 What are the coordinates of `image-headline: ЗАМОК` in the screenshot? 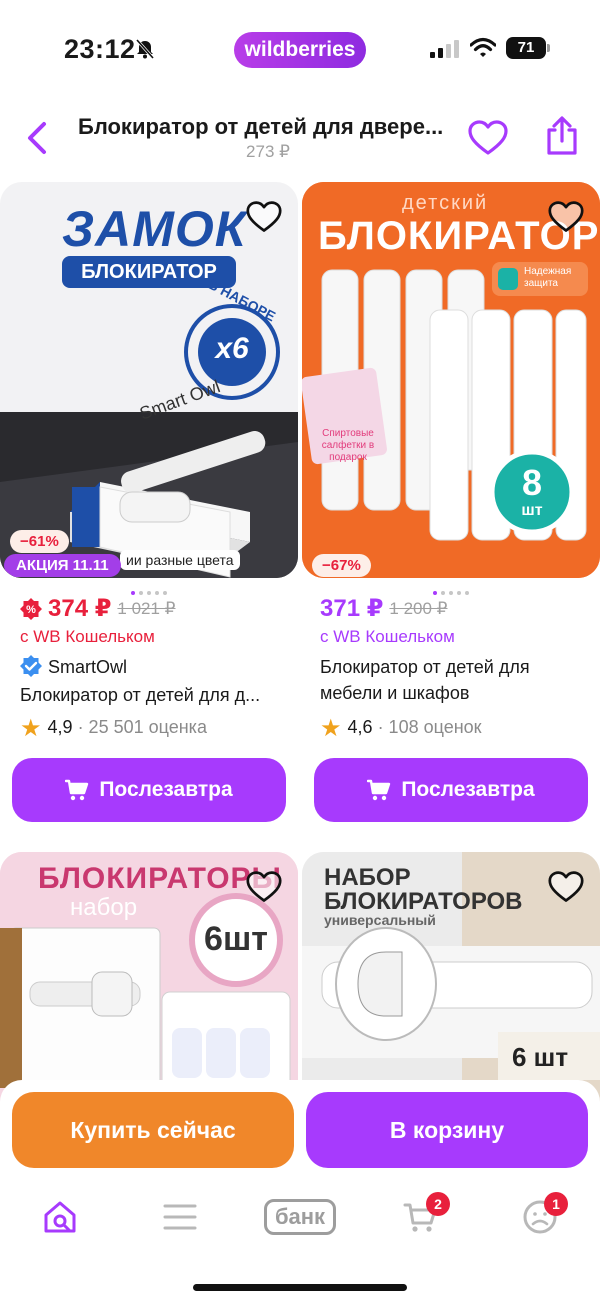 It's located at (154, 229).